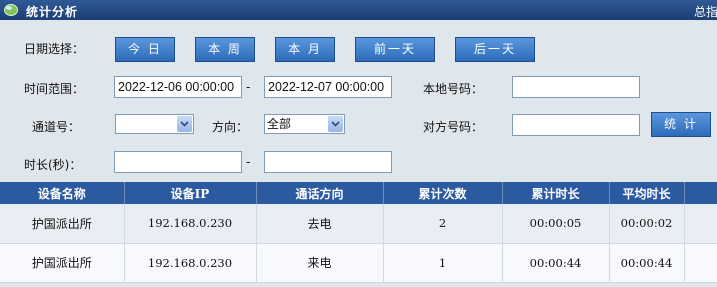 The image size is (717, 287). Describe the element at coordinates (453, 127) in the screenshot. I see `remote-number-label: 对方号码：` at that location.